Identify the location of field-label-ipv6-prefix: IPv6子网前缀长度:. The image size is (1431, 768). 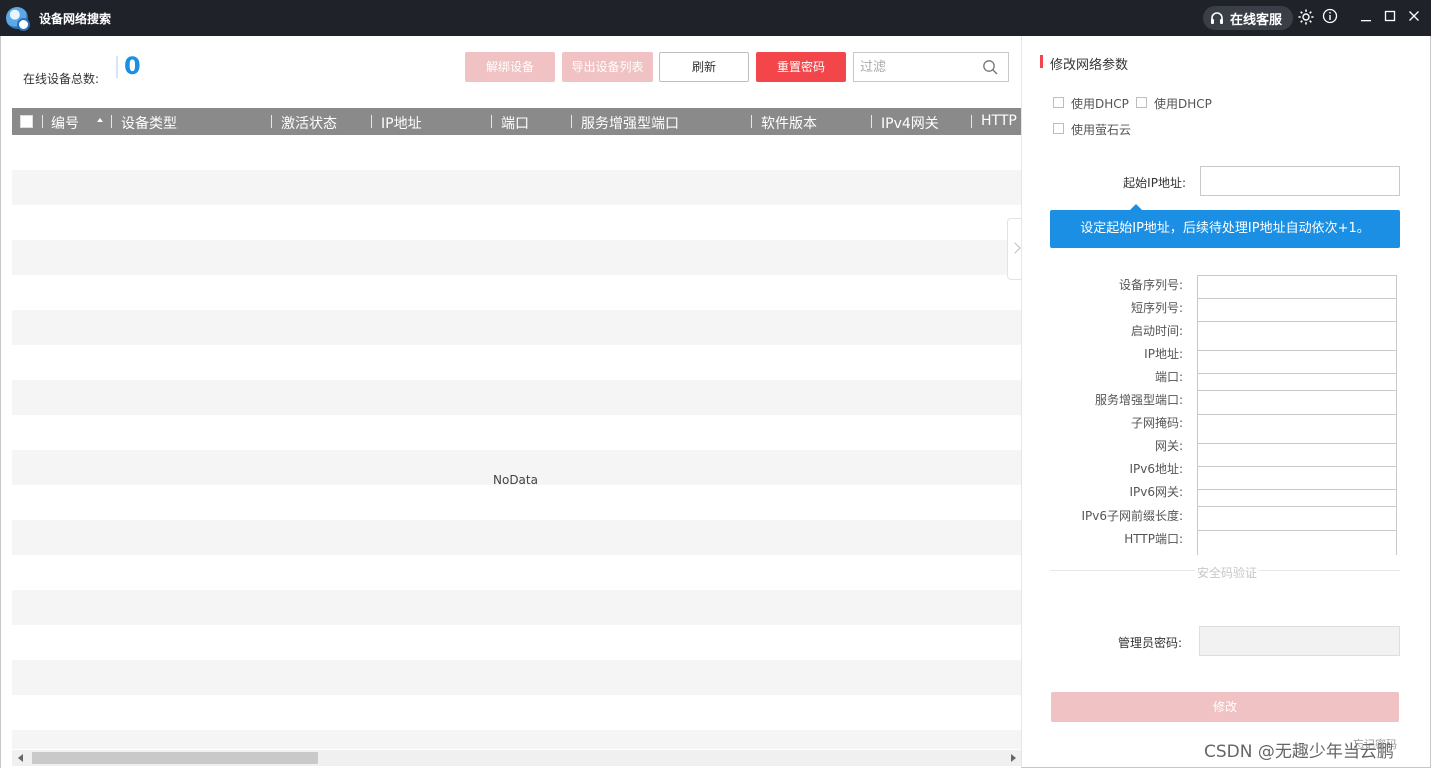
(1132, 516).